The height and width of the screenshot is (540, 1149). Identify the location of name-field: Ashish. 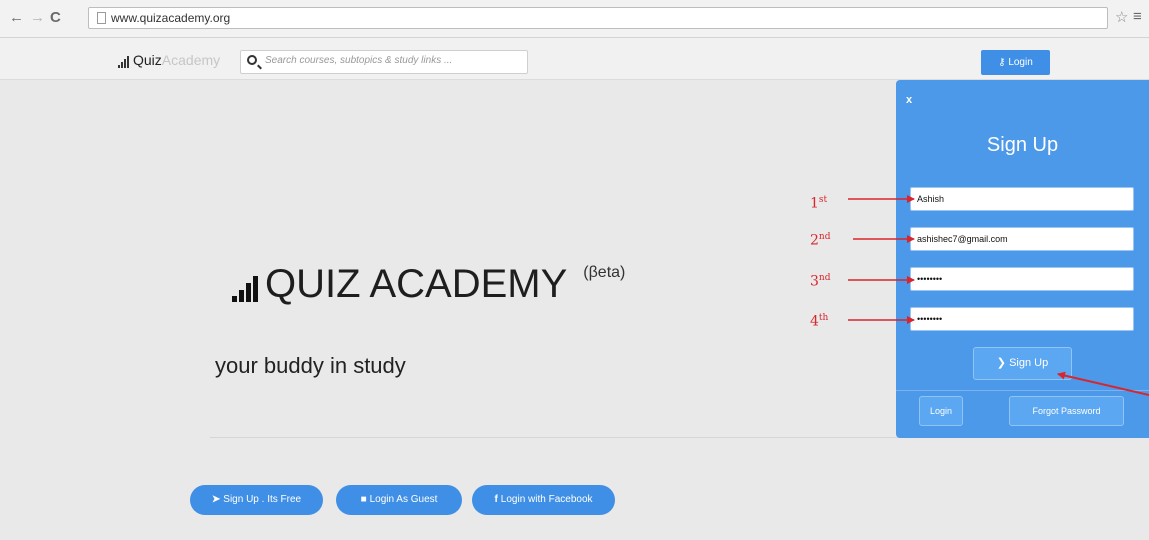
(1022, 199).